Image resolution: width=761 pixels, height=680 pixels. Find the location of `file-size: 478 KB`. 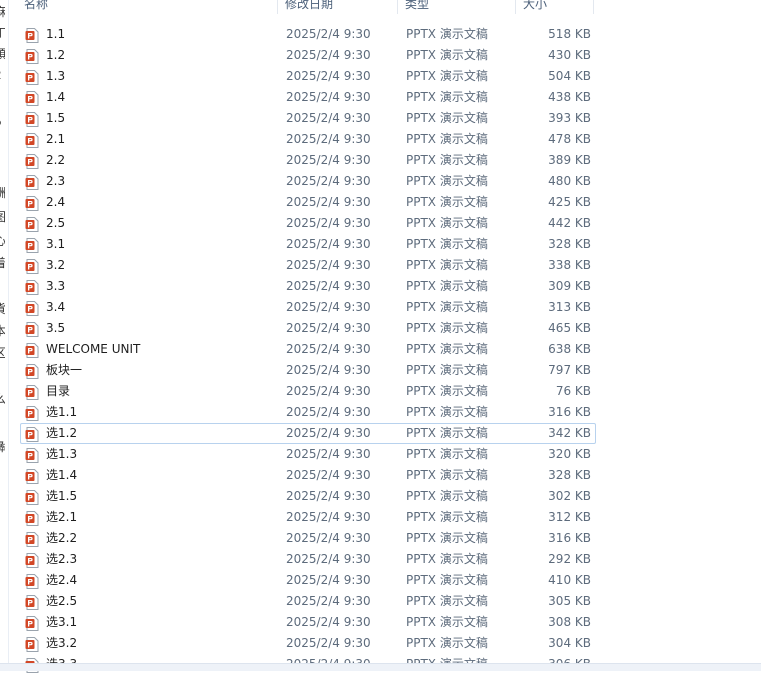

file-size: 478 KB is located at coordinates (569, 139).